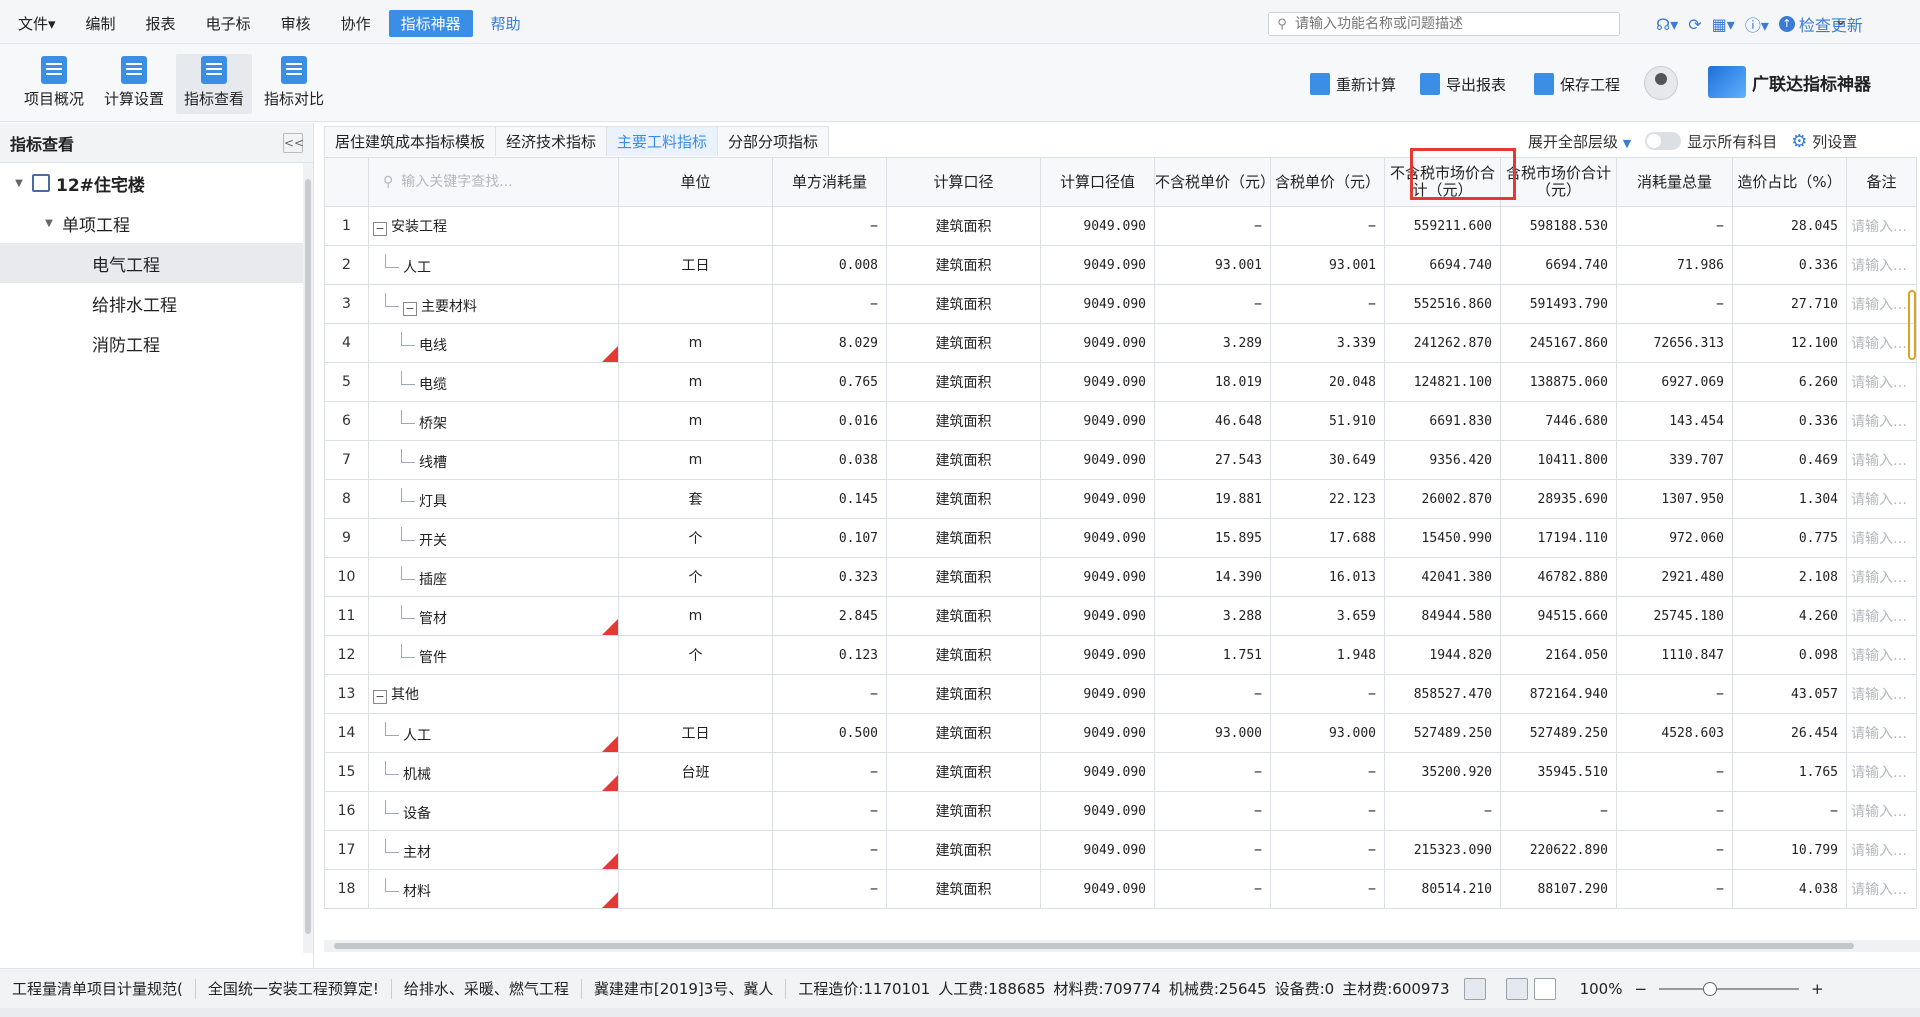  What do you see at coordinates (1558, 655) in the screenshot?
I see `total-inc-tax-cell: 2164.050` at bounding box center [1558, 655].